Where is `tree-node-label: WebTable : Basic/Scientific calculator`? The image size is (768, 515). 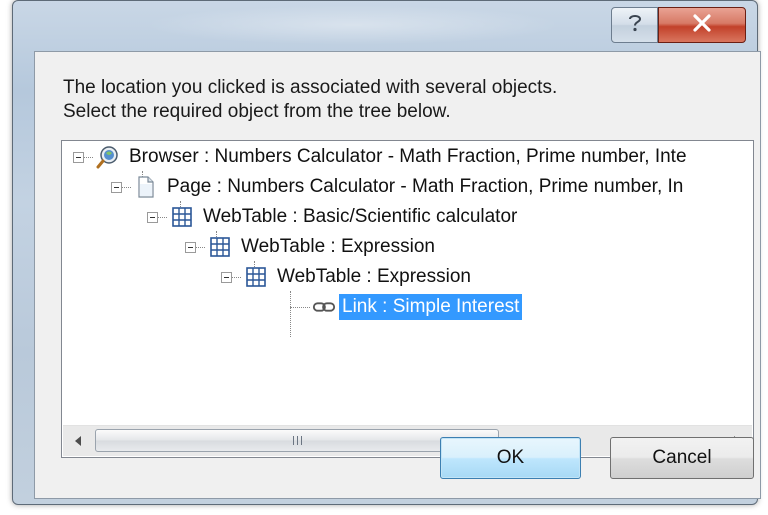 tree-node-label: WebTable : Basic/Scientific calculator is located at coordinates (360, 216).